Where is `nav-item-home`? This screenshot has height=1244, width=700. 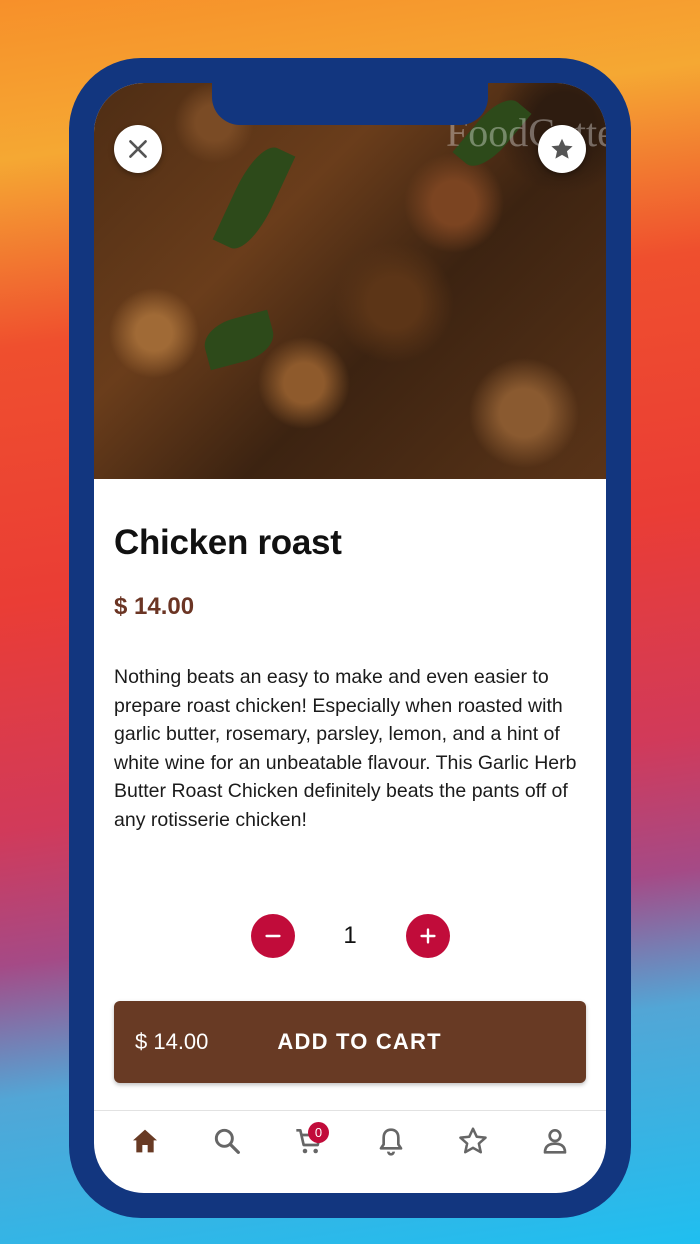
nav-item-home is located at coordinates (145, 1141).